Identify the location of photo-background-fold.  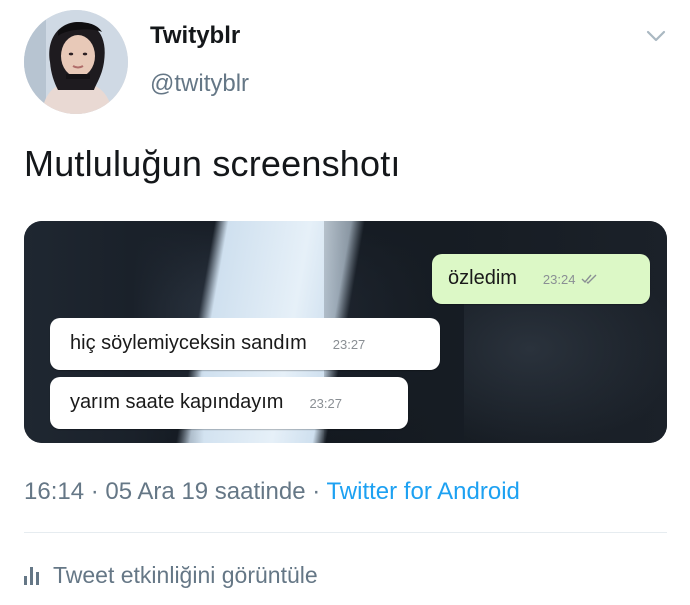
(565, 362).